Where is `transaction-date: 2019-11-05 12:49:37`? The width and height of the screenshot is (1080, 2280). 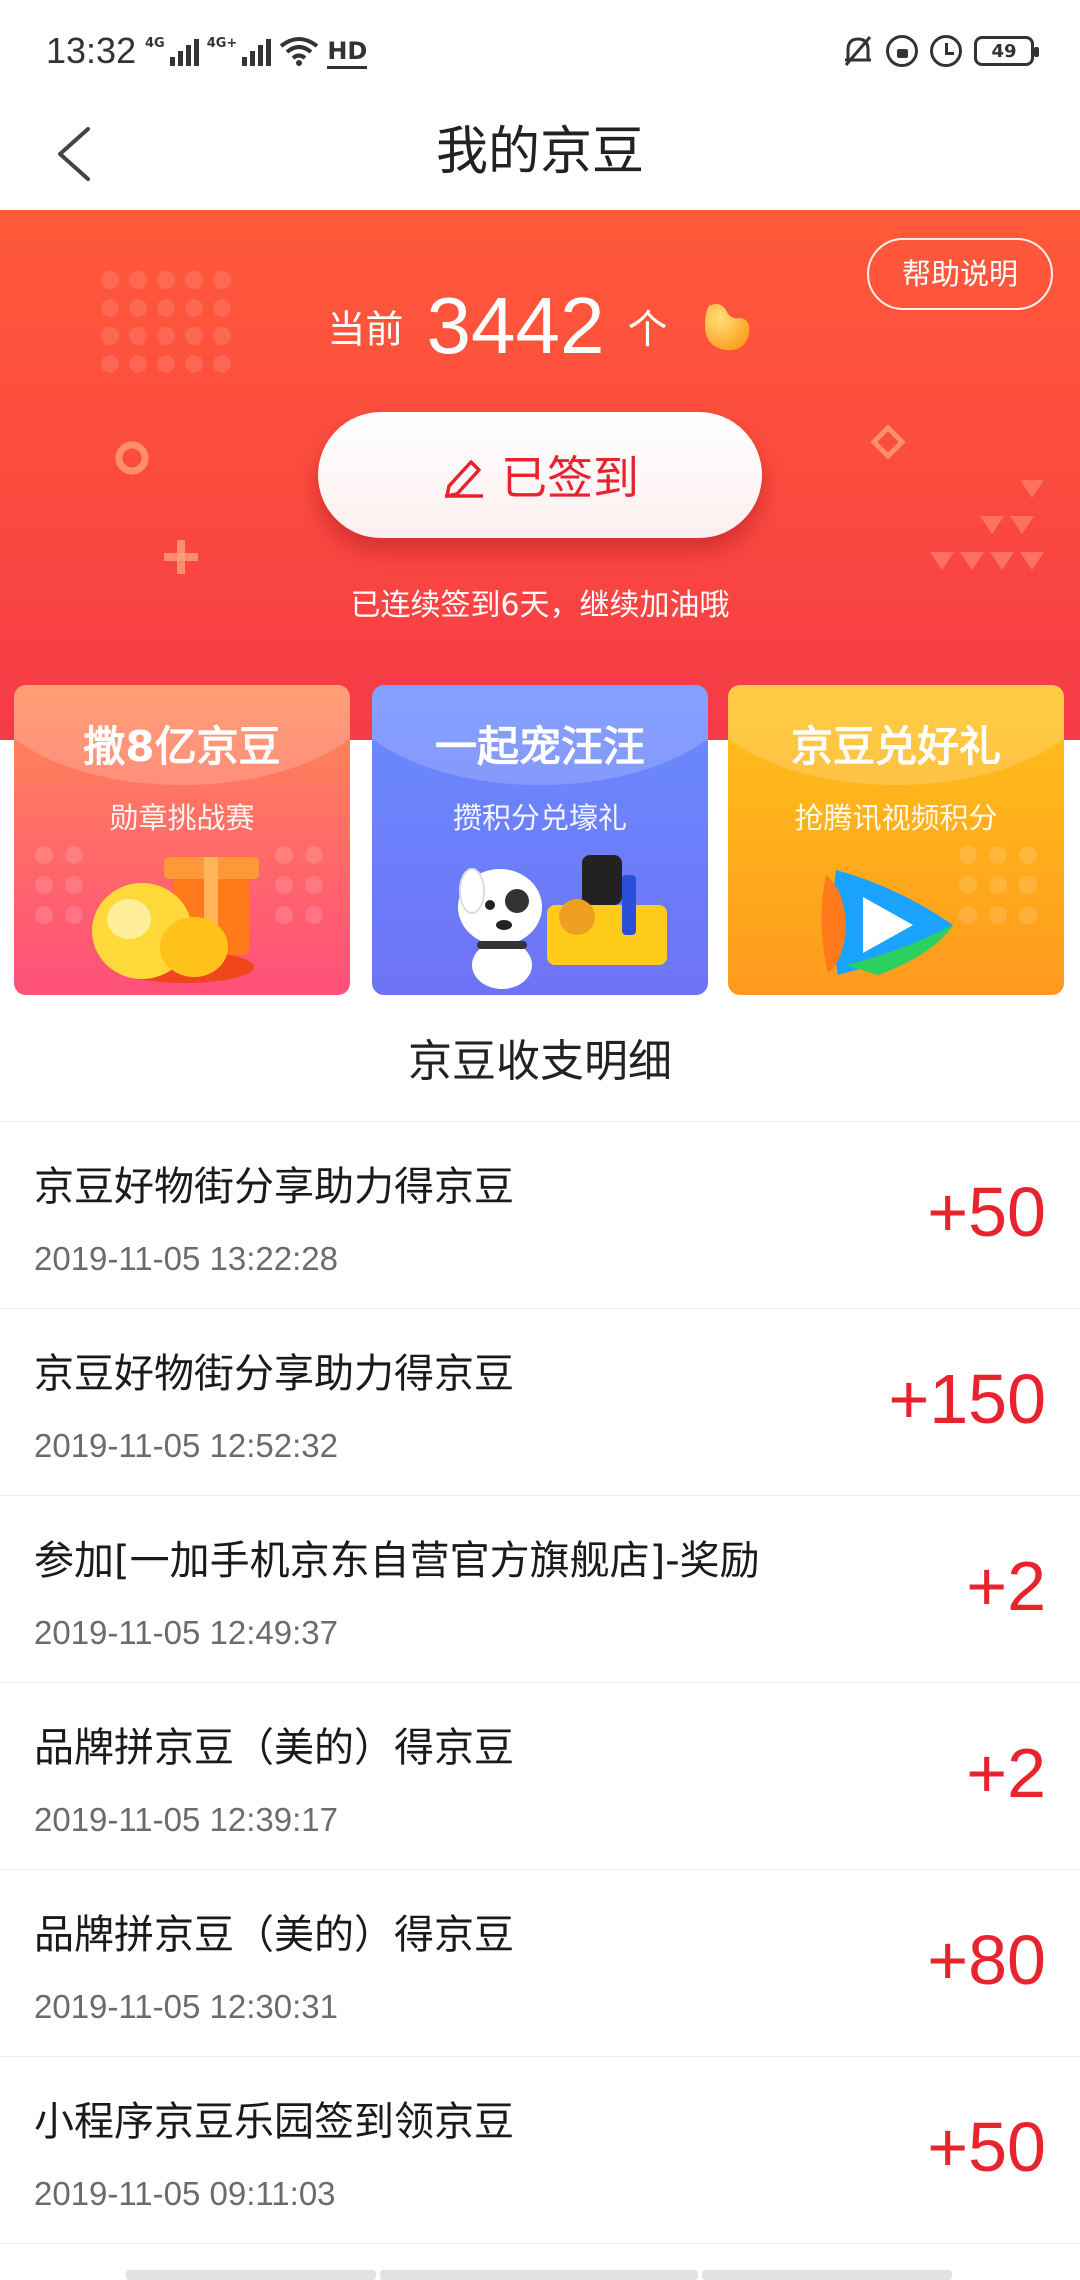 transaction-date: 2019-11-05 12:49:37 is located at coordinates (186, 1632).